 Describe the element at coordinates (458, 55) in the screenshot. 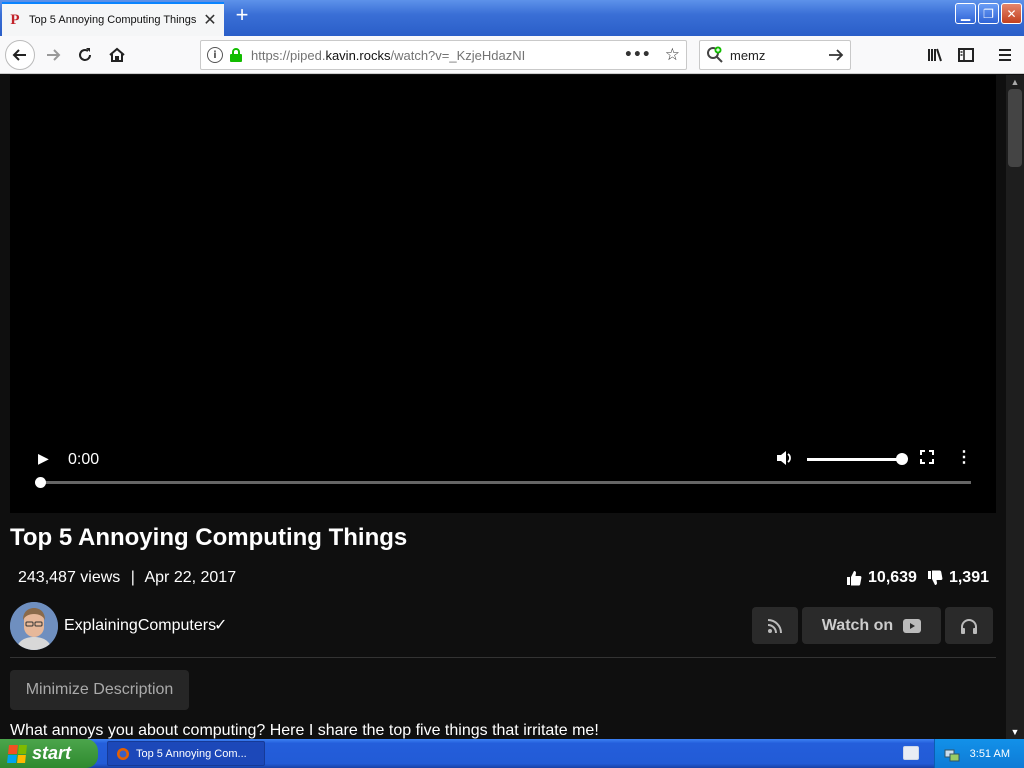

I see `url-path: /watch?v=_KzjeHdazNI` at that location.